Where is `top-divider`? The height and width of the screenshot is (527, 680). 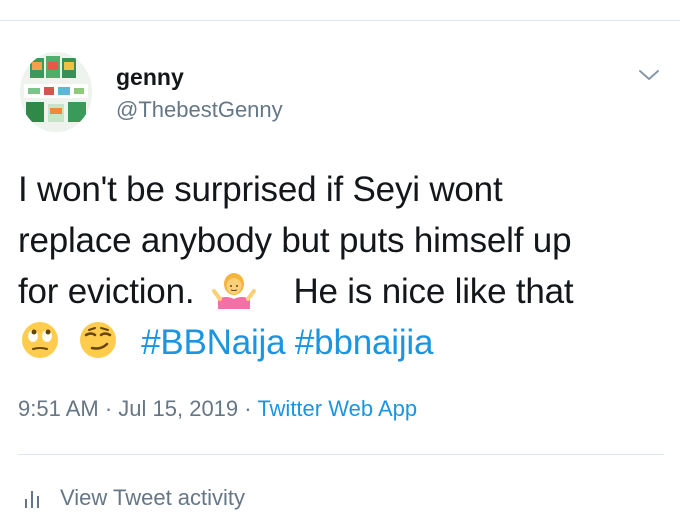
top-divider is located at coordinates (340, 20).